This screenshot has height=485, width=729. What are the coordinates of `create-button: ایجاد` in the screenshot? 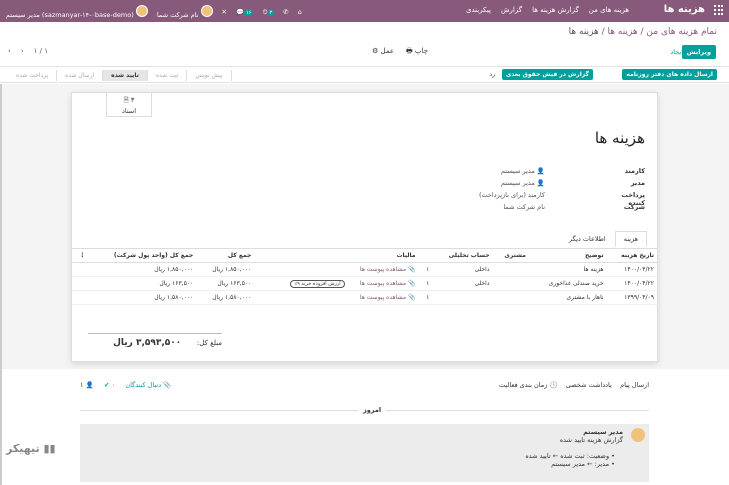 It's located at (676, 52).